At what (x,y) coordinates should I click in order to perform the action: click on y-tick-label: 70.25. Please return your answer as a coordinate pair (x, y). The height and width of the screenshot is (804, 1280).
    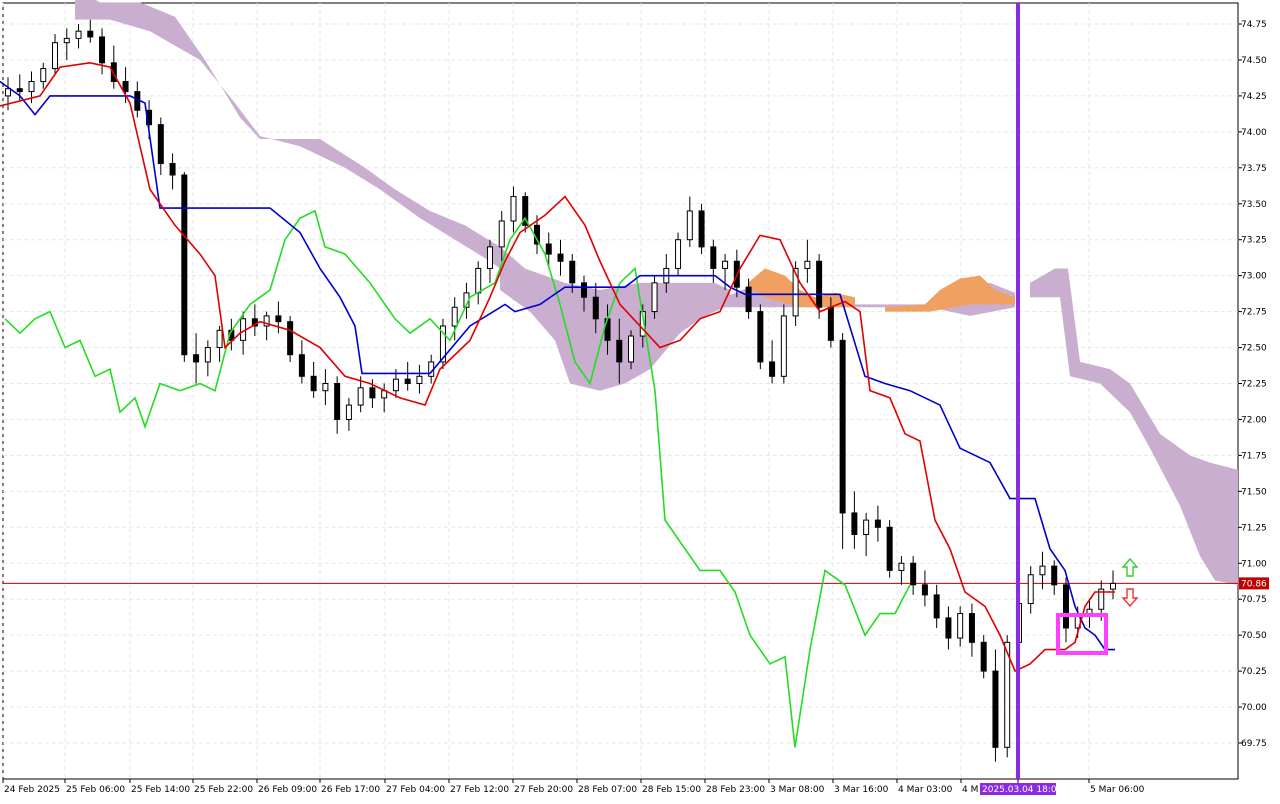
    Looking at the image, I should click on (1254, 672).